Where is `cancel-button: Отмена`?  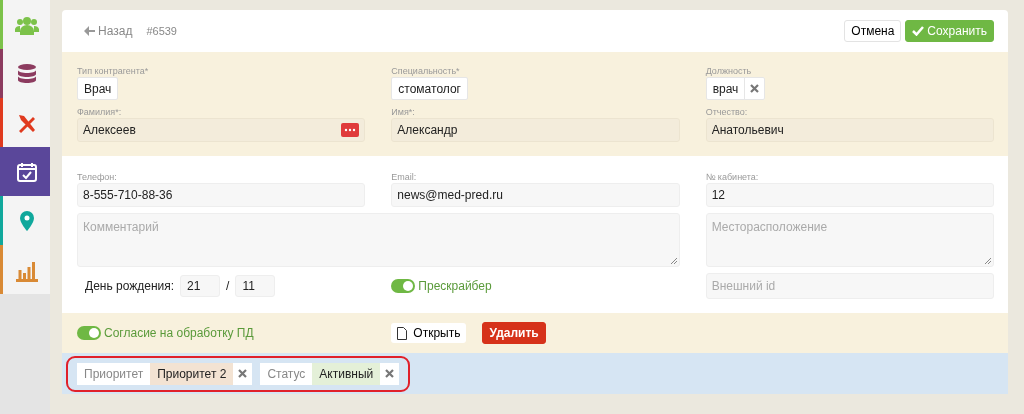
cancel-button: Отмена is located at coordinates (873, 31).